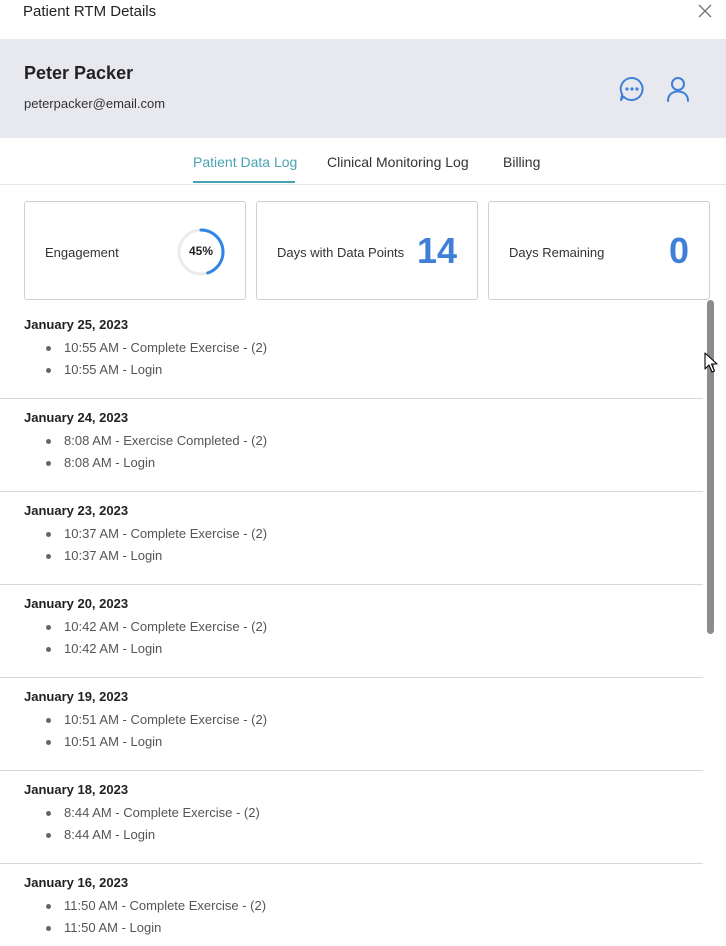 The height and width of the screenshot is (946, 726). I want to click on days-with-data-label: Days with Data Points, so click(341, 252).